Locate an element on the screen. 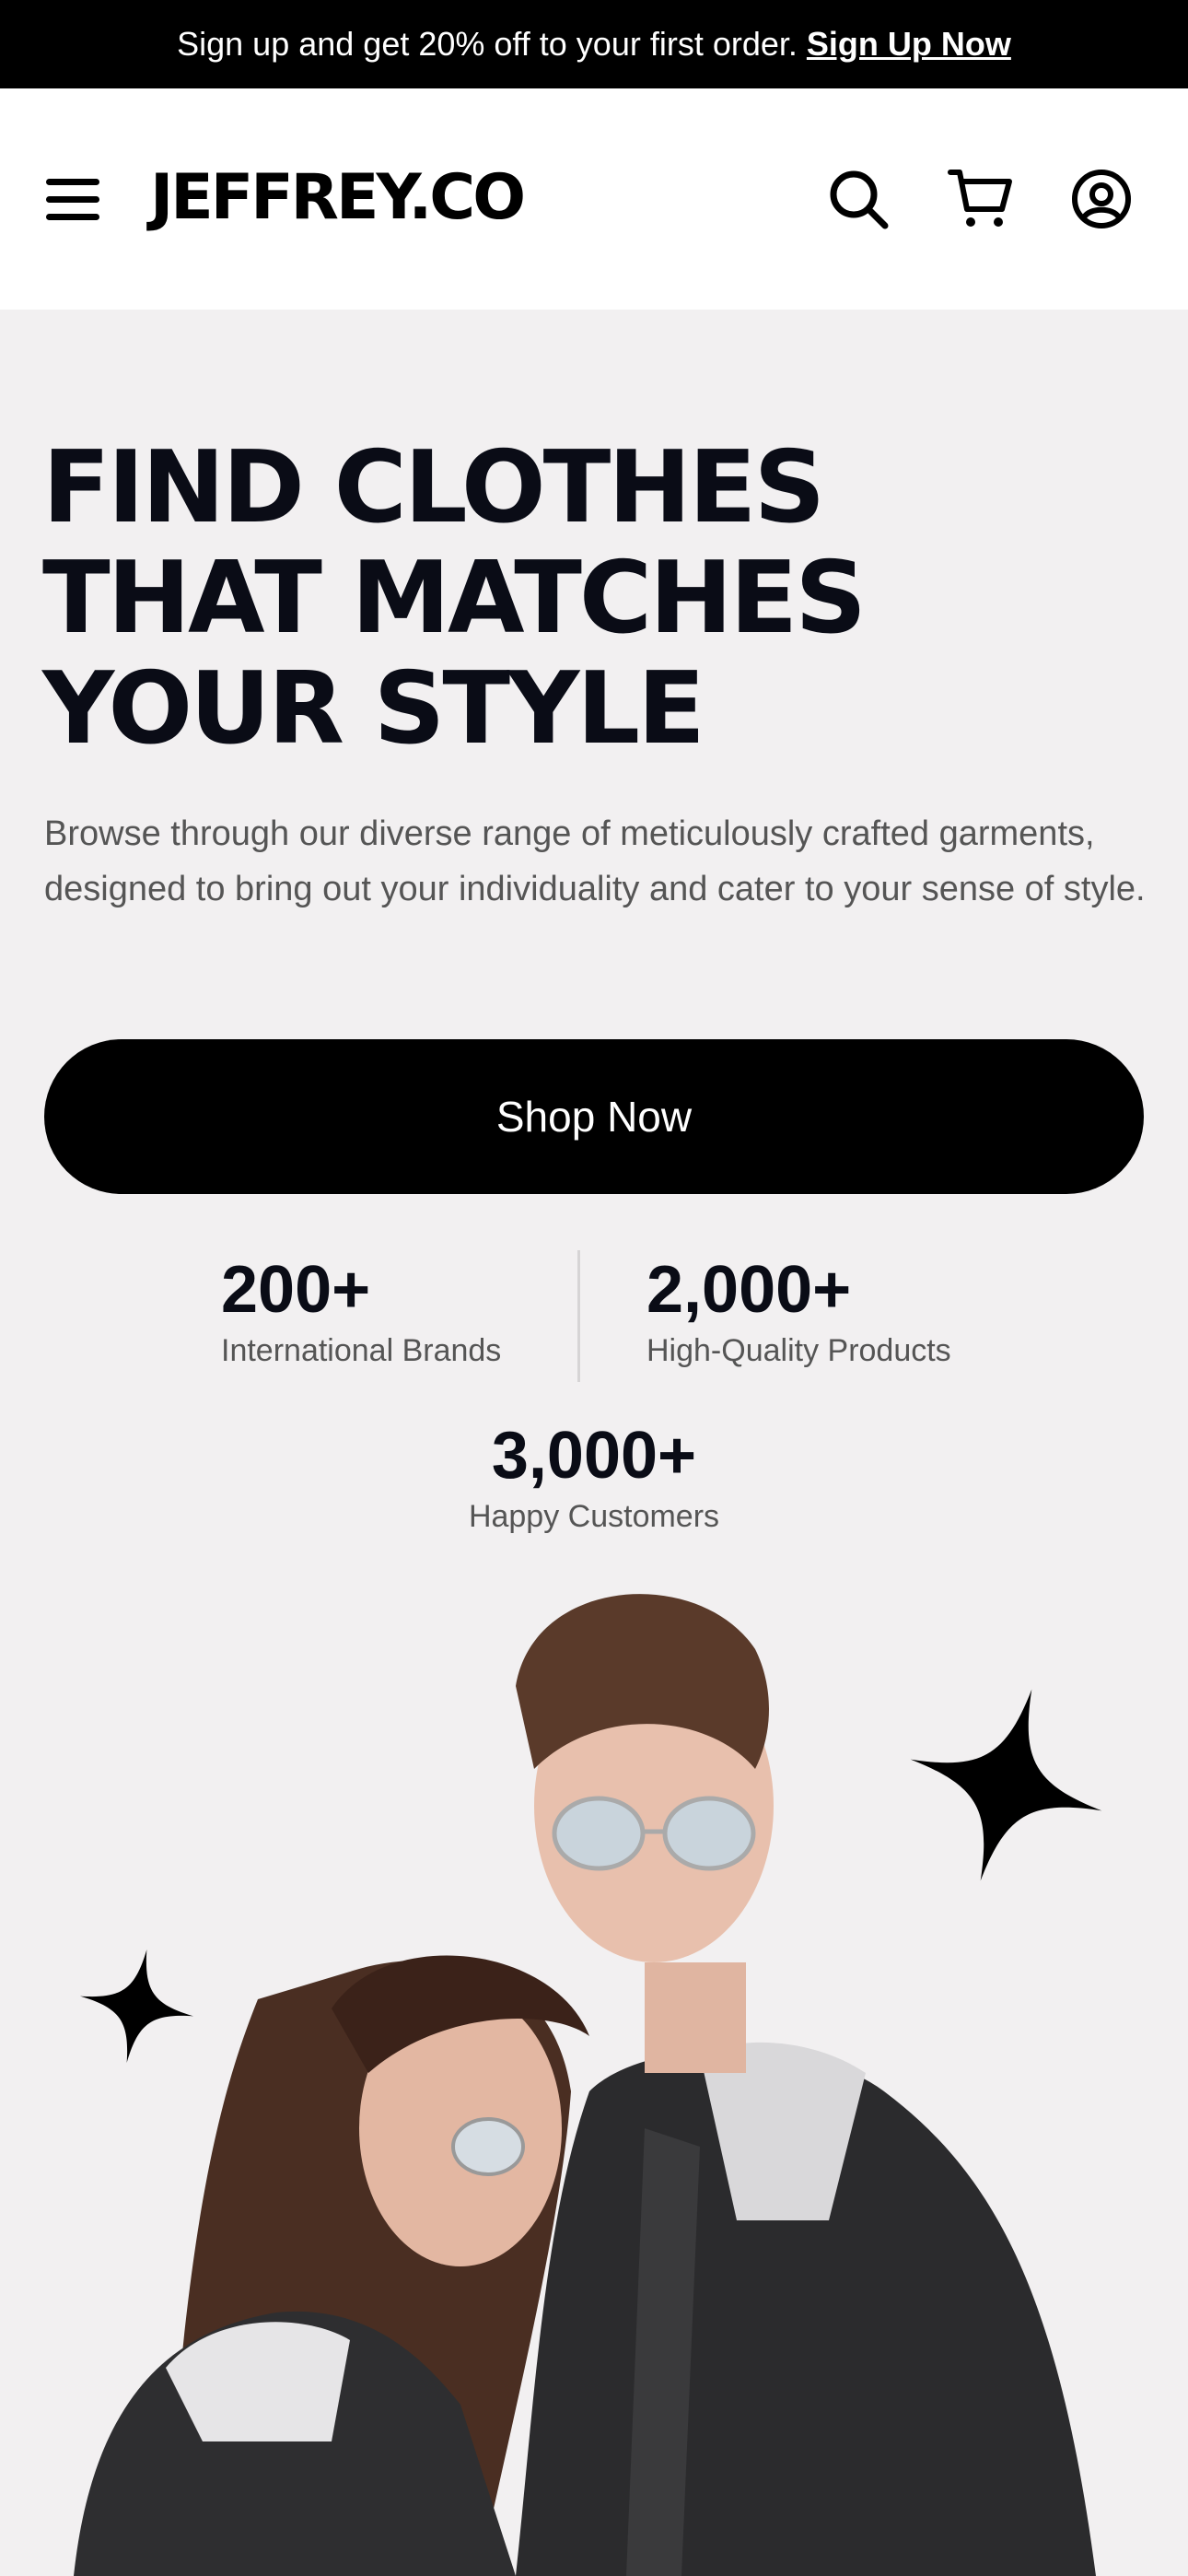  menu-icon is located at coordinates (72, 199).